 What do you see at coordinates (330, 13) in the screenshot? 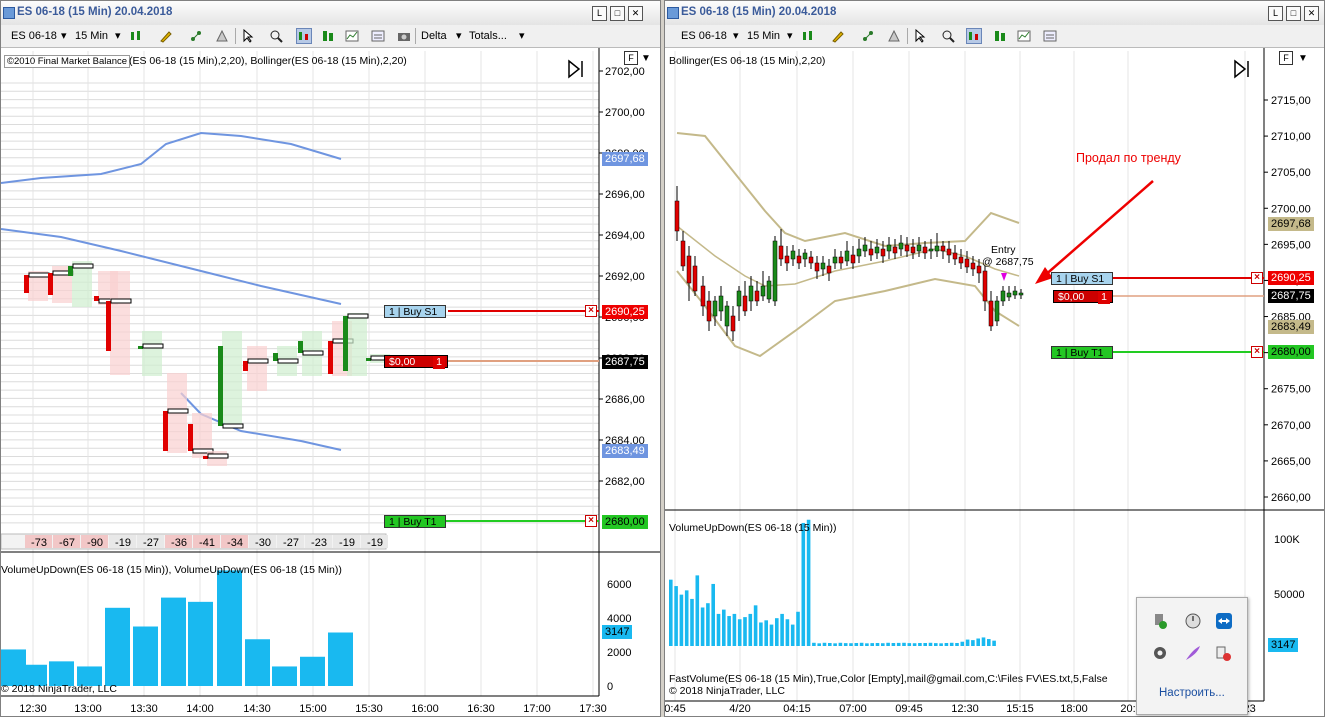
I see `left-title-bar: ES 06-18 (15 Min) 20.04.2018 L □ ✕` at bounding box center [330, 13].